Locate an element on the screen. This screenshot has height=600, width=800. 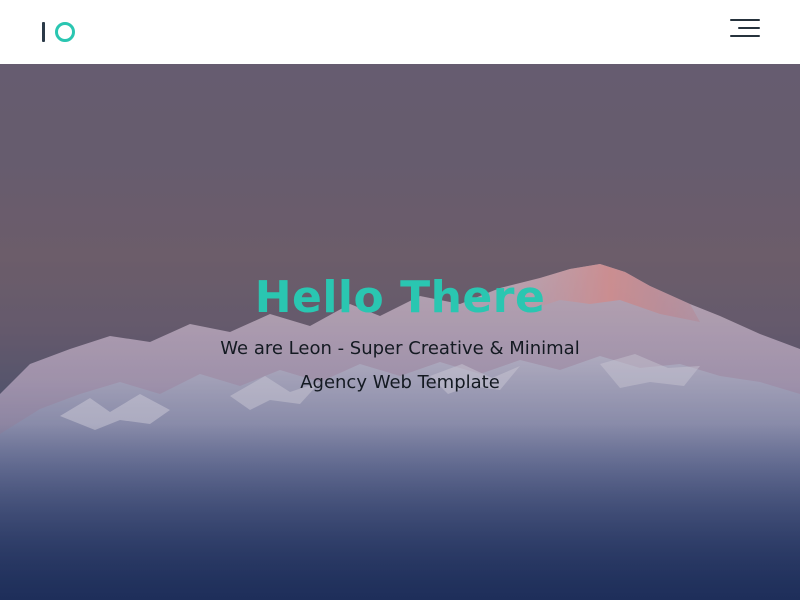
navbar is located at coordinates (400, 32).